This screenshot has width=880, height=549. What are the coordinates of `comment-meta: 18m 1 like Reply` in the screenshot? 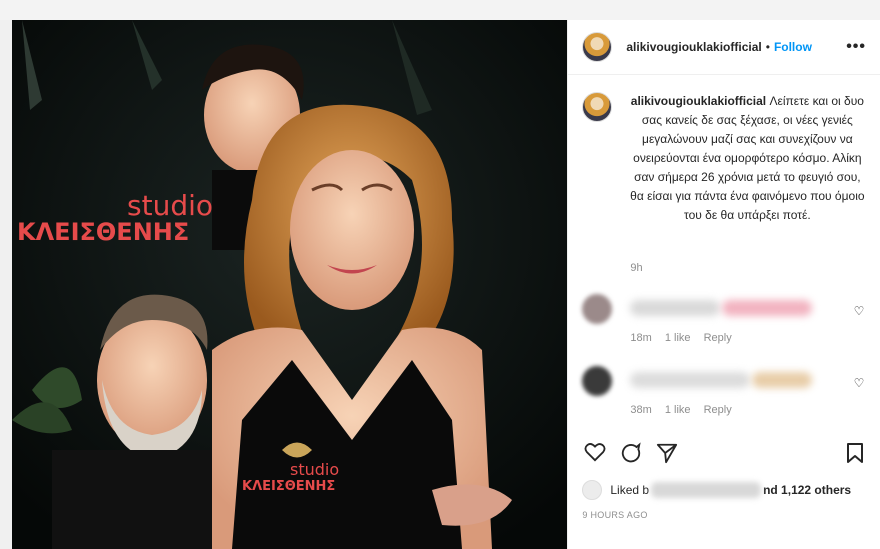 It's located at (685, 338).